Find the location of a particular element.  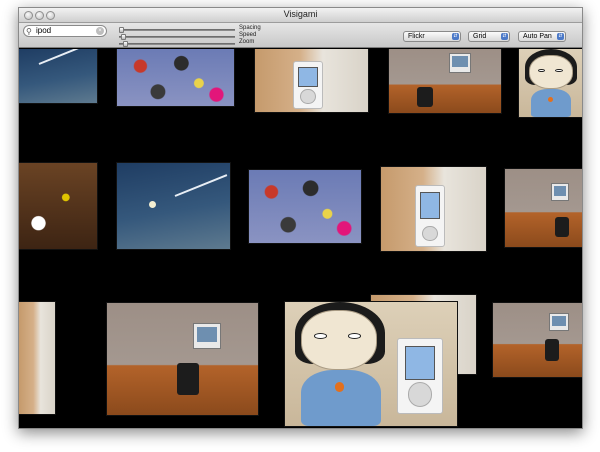

photo-cables-thumbnail is located at coordinates (58, 206).